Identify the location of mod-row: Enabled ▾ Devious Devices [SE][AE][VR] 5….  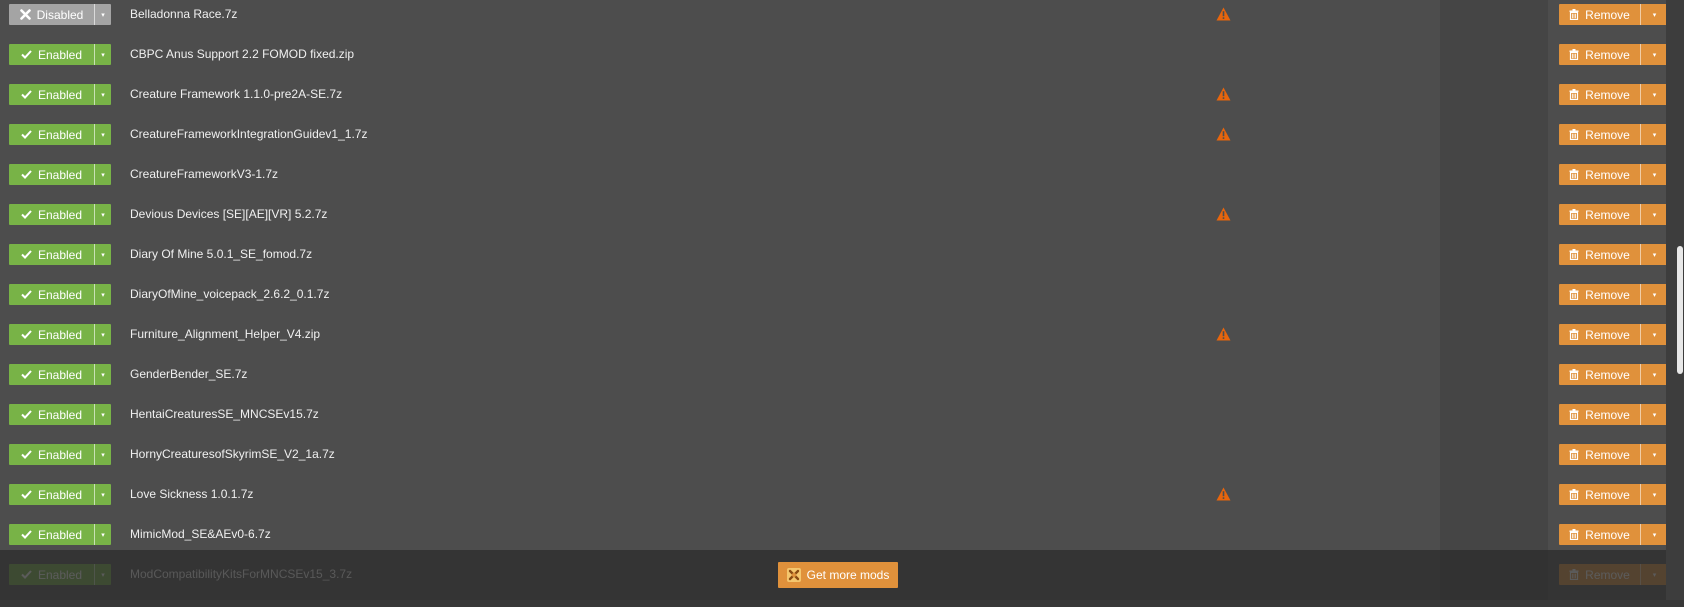
(834, 214).